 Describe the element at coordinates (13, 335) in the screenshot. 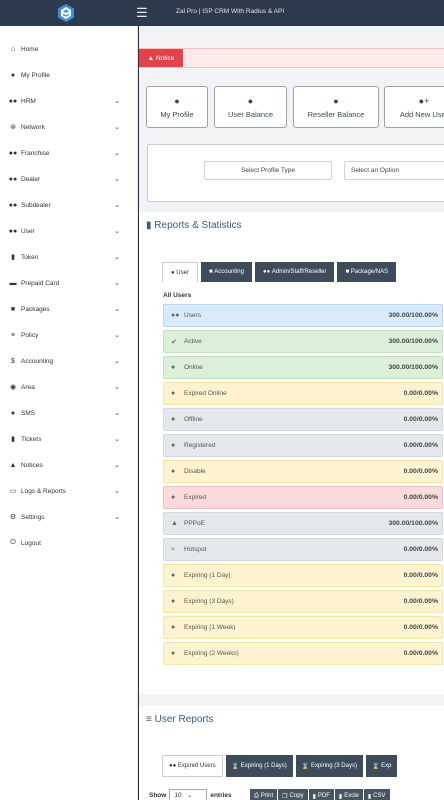

I see `list-icon: ≡` at that location.